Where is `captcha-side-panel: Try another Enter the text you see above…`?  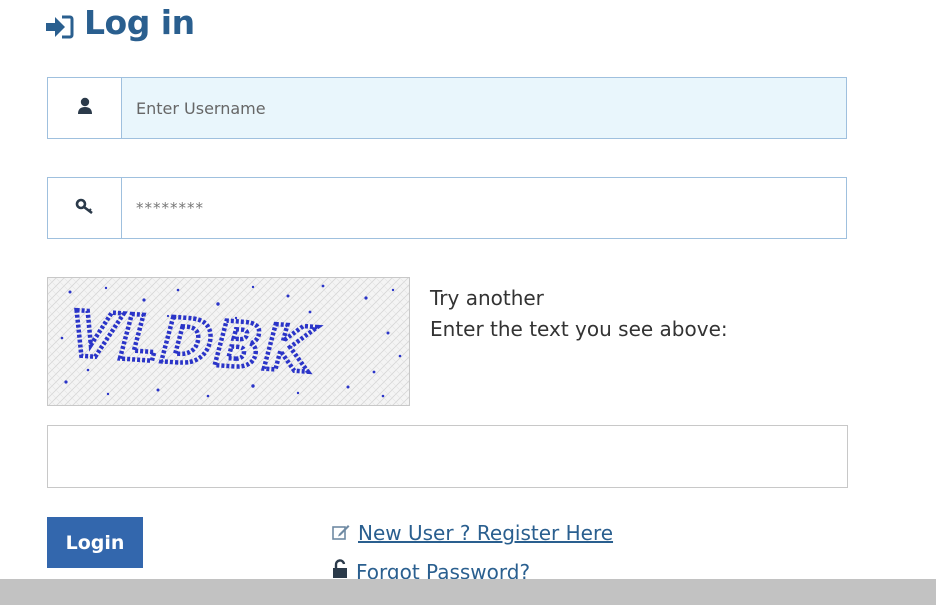 captcha-side-panel: Try another Enter the text you see above… is located at coordinates (579, 314).